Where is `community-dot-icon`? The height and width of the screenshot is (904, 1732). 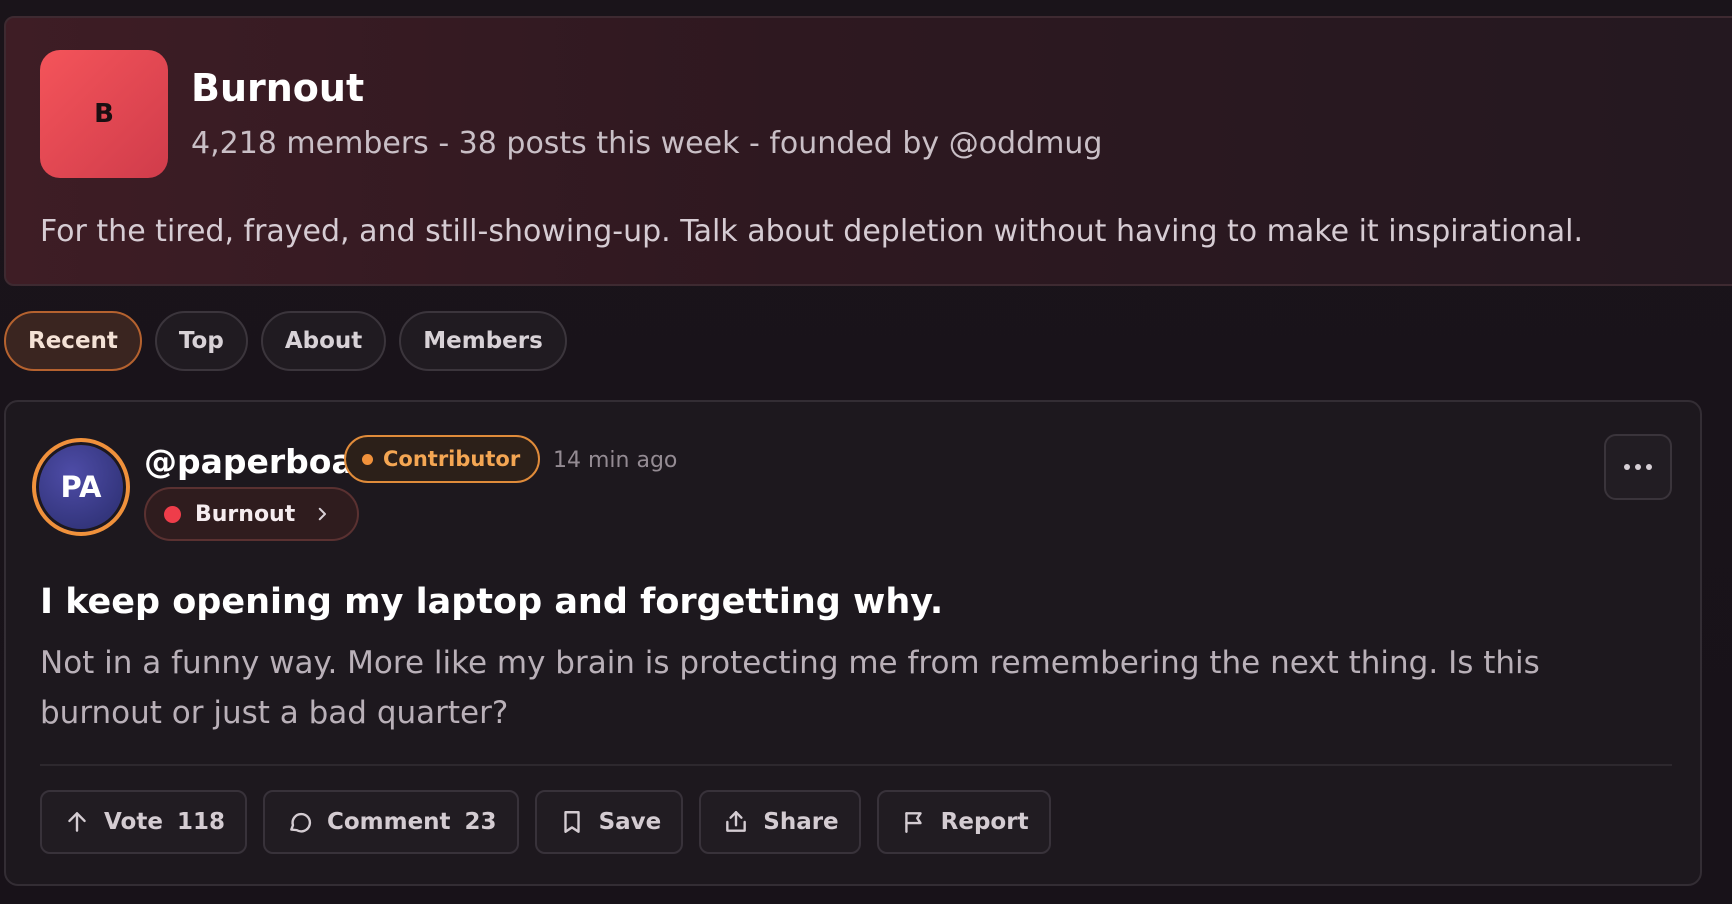
community-dot-icon is located at coordinates (172, 514).